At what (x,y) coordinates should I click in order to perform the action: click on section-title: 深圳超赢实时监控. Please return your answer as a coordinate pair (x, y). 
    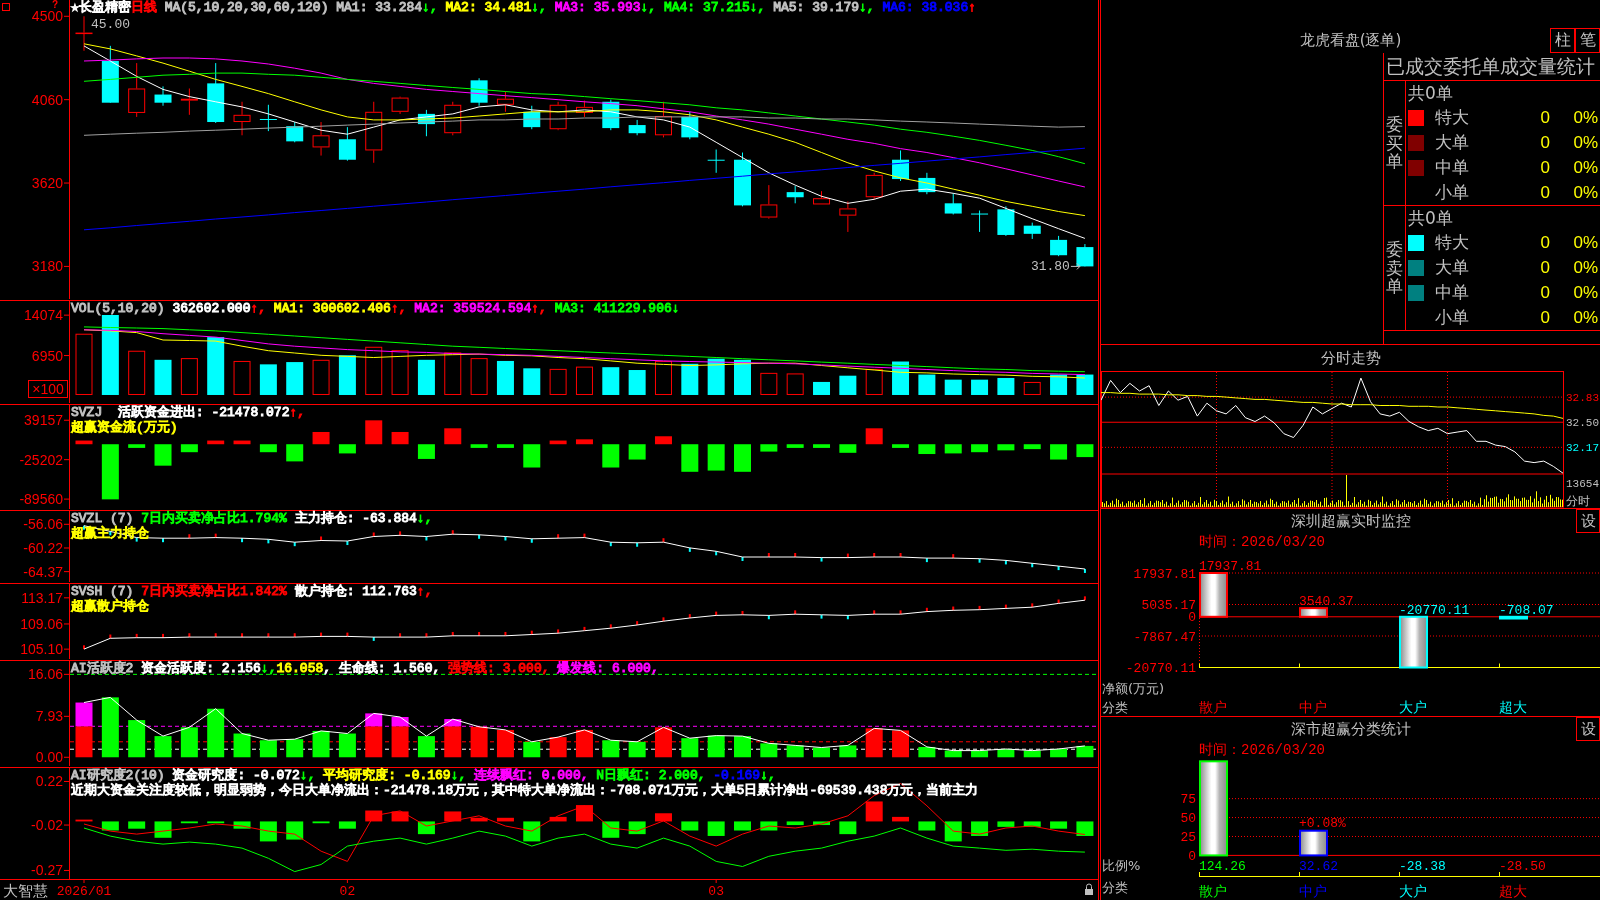
    Looking at the image, I should click on (1350, 521).